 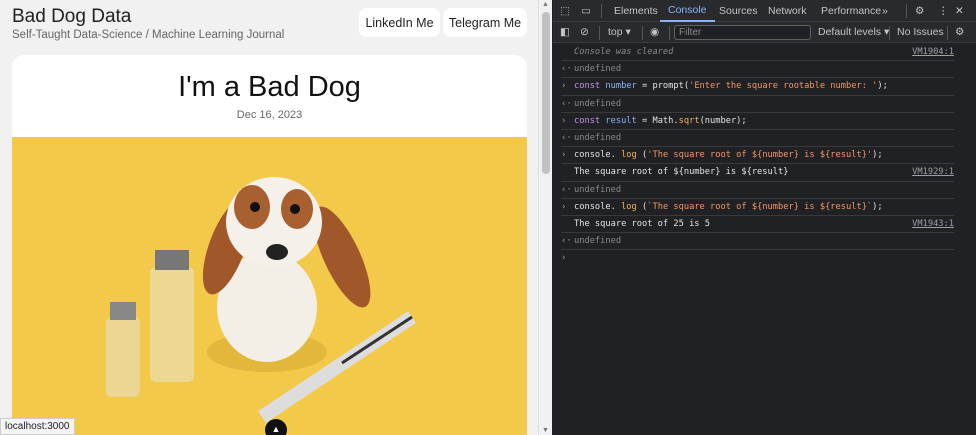 What do you see at coordinates (545, 217) in the screenshot?
I see `page-scrollbar: ▲ ▼` at bounding box center [545, 217].